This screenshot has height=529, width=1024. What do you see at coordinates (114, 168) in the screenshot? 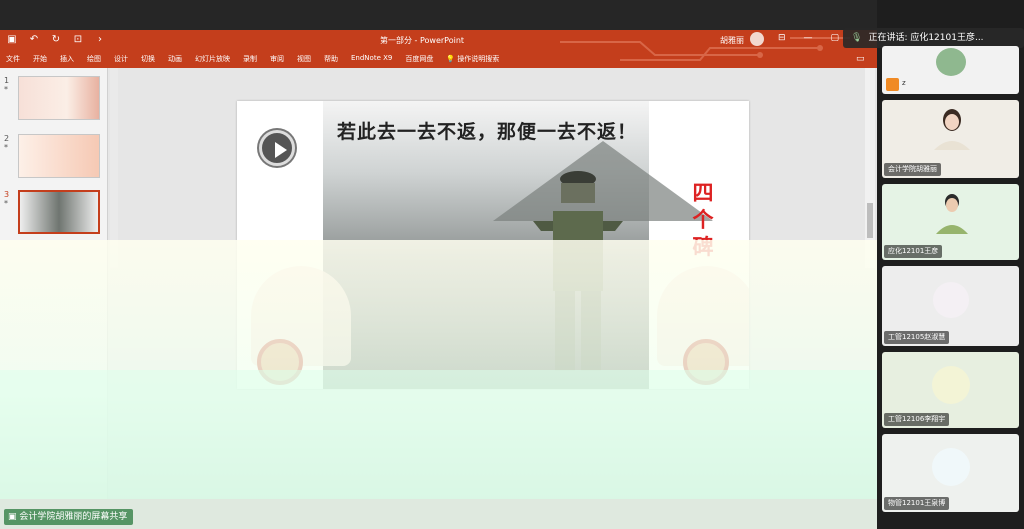
I see `thumbnail-scrollbar` at bounding box center [114, 168].